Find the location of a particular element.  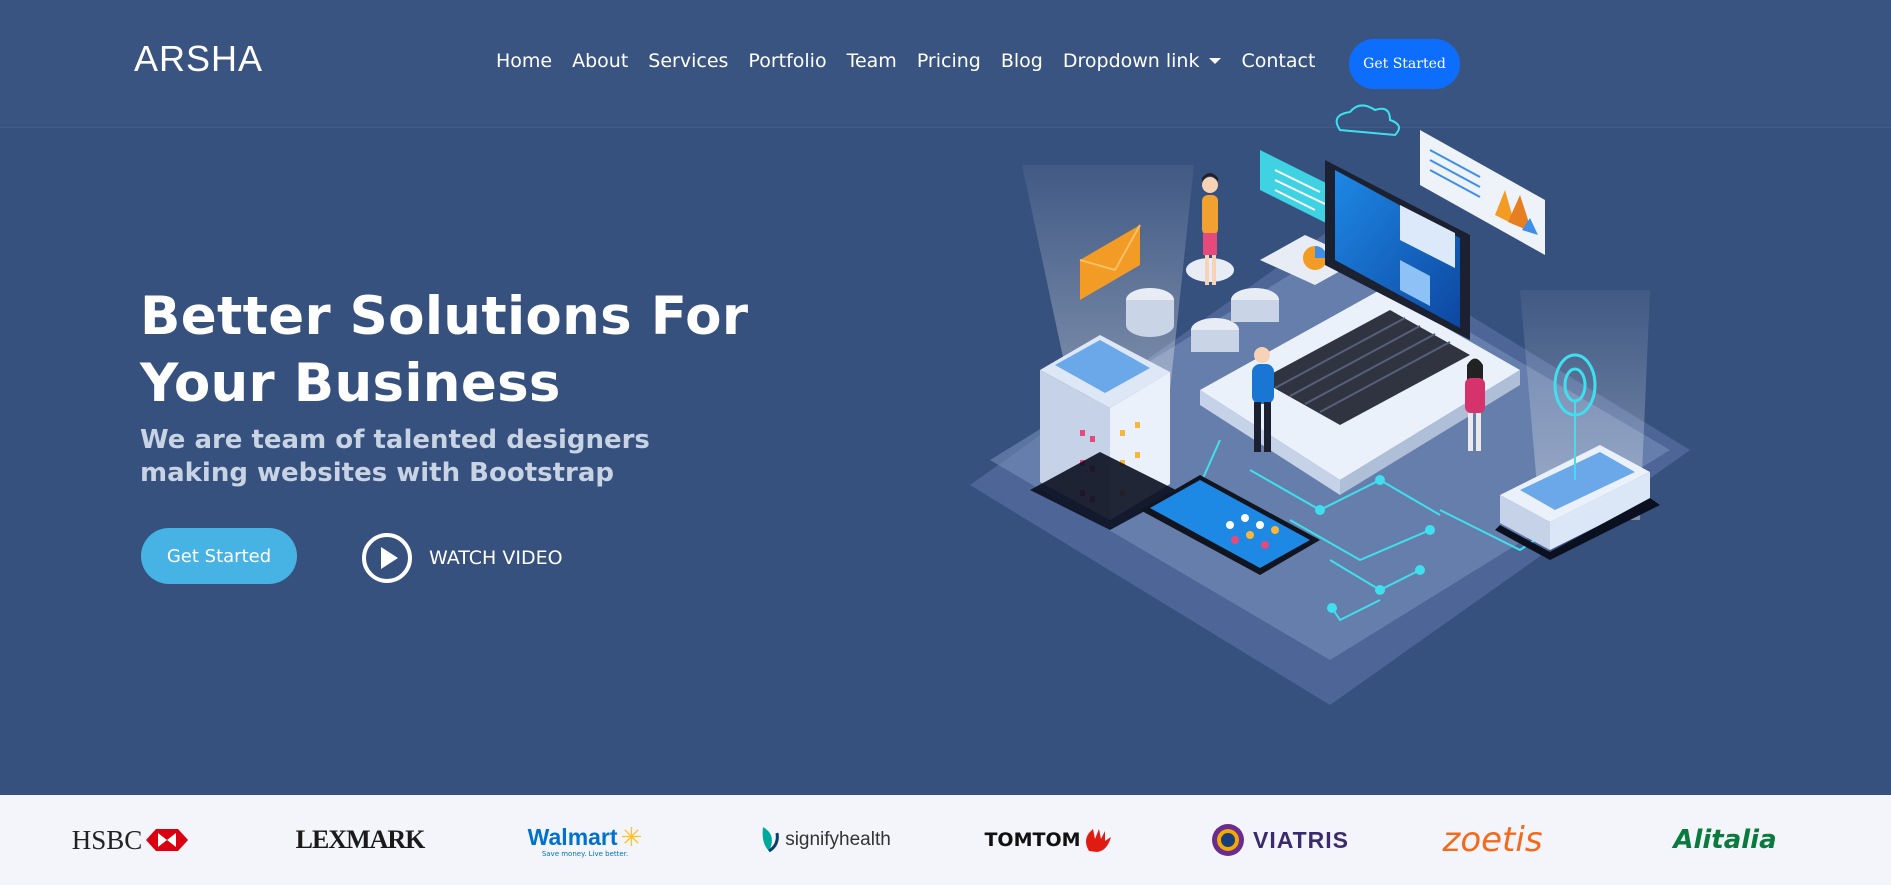

client-name-lexmark: LEXMARK is located at coordinates (360, 839).